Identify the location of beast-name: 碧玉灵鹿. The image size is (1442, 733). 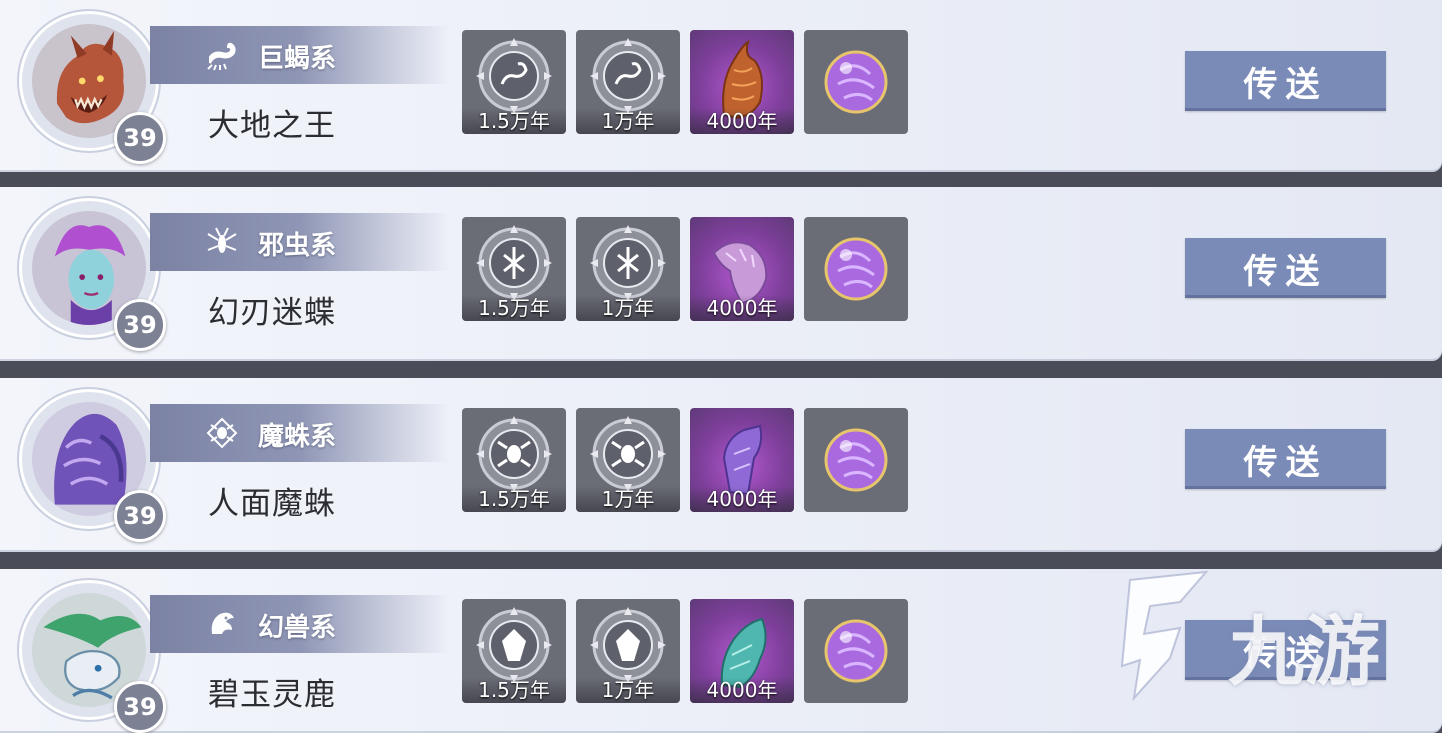
(272, 695).